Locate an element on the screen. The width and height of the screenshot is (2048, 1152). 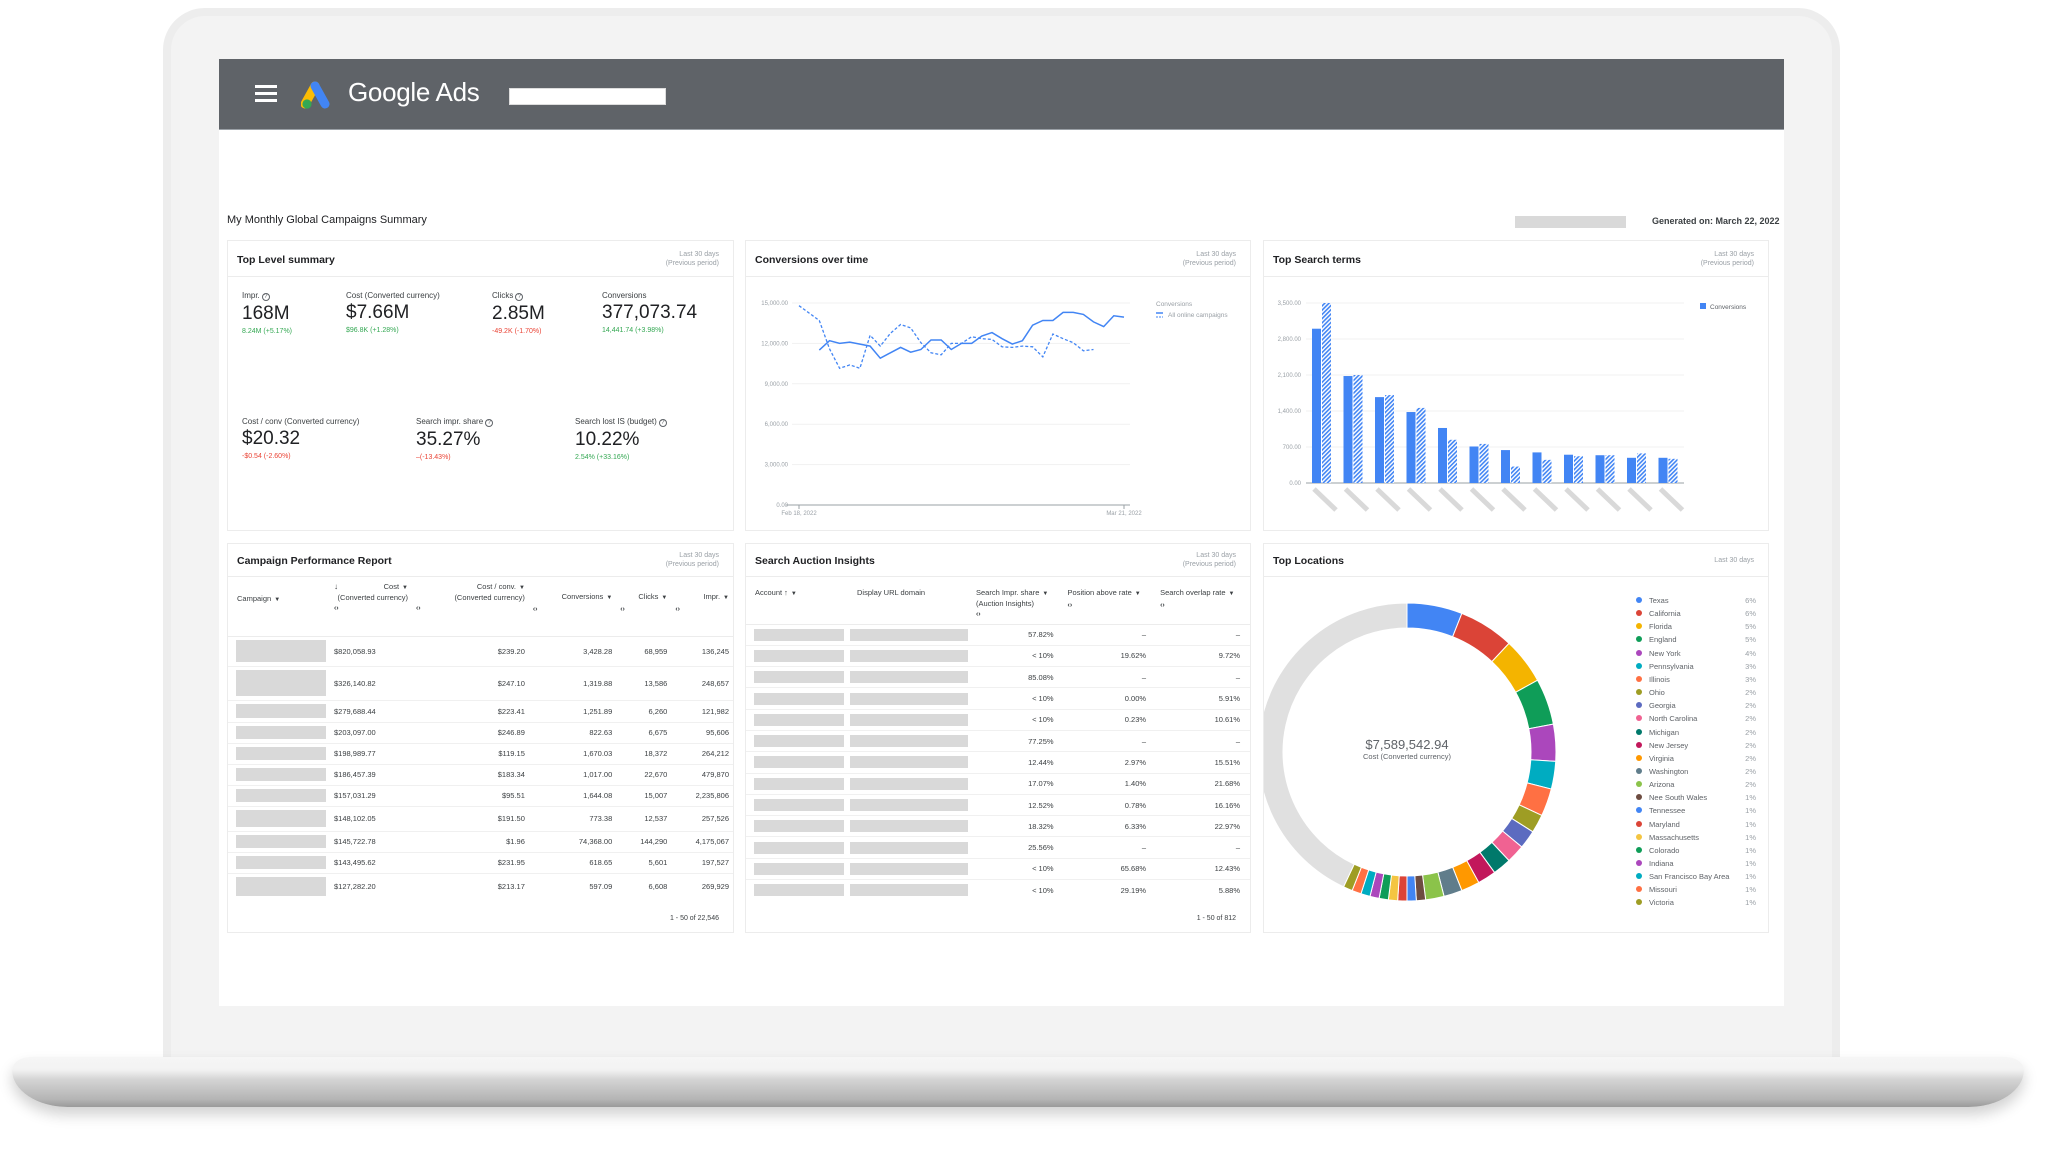
table-row: $157,031.29 $95.51 1,644.08 15,007 2,235,806 is located at coordinates (480, 795).